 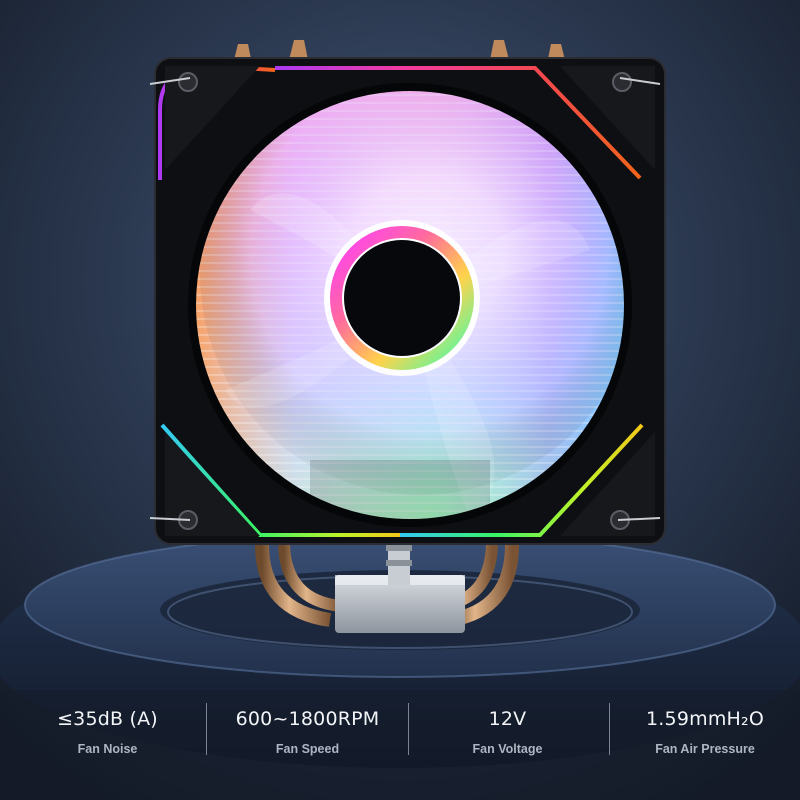 What do you see at coordinates (507, 719) in the screenshot?
I see `spec-value: 12V` at bounding box center [507, 719].